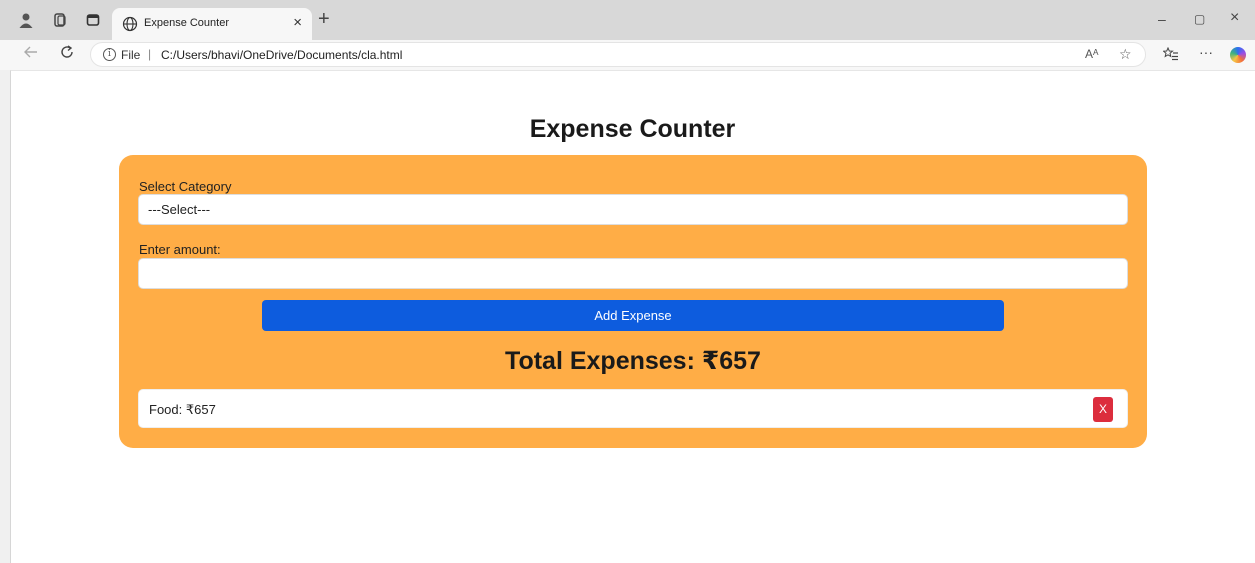  Describe the element at coordinates (1170, 55) in the screenshot. I see `favorites-list-icon` at that location.